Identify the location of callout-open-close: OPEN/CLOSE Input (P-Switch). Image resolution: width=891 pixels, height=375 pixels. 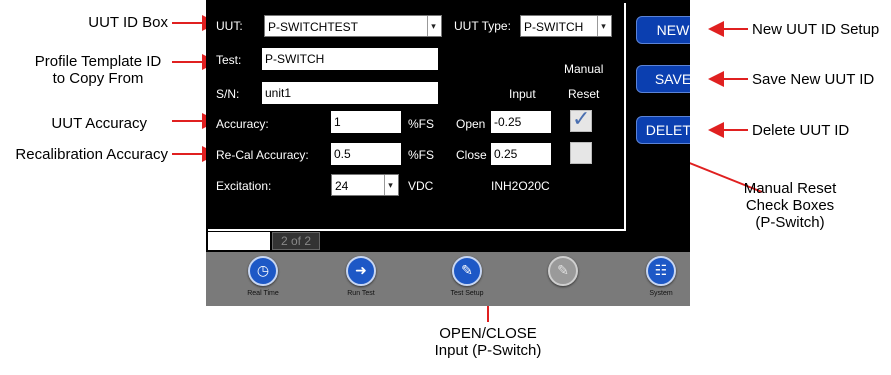
(488, 342).